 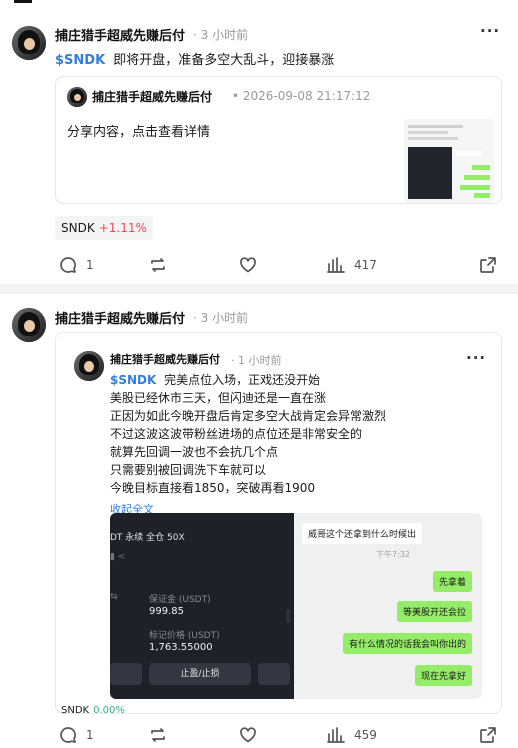 I want to click on trade-header: DT 永续 全仓 50X, so click(x=147, y=538).